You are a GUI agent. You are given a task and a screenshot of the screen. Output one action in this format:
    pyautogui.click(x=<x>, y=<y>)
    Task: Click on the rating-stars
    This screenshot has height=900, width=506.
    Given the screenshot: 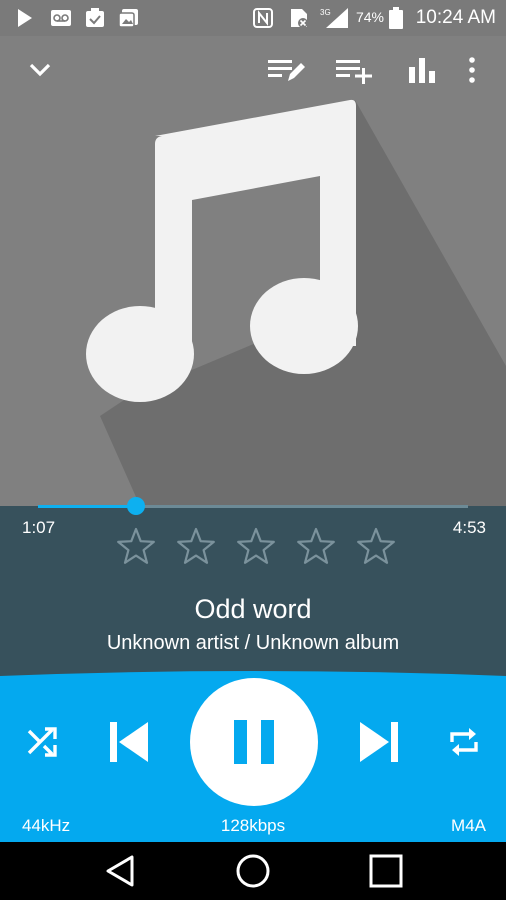 What is the action you would take?
    pyautogui.click(x=256, y=546)
    